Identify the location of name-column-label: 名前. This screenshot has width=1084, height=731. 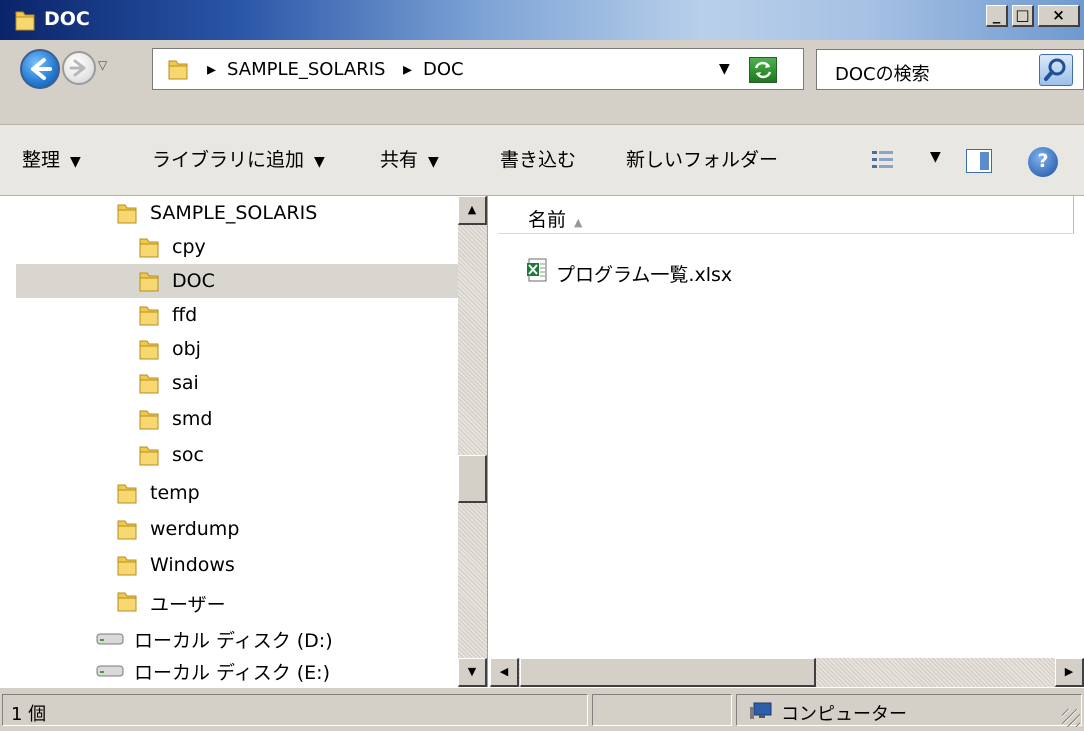
(547, 220).